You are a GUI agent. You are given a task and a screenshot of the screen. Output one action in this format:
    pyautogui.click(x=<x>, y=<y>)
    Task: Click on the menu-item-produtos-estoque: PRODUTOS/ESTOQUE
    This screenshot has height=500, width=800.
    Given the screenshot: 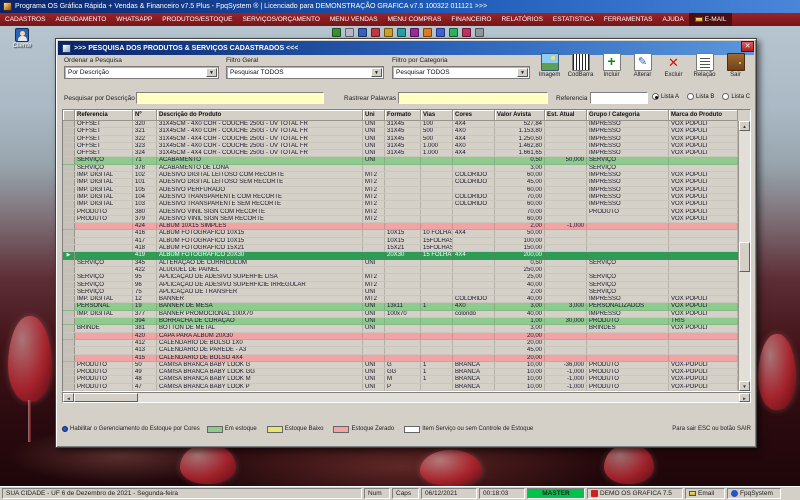 What is the action you would take?
    pyautogui.click(x=197, y=19)
    